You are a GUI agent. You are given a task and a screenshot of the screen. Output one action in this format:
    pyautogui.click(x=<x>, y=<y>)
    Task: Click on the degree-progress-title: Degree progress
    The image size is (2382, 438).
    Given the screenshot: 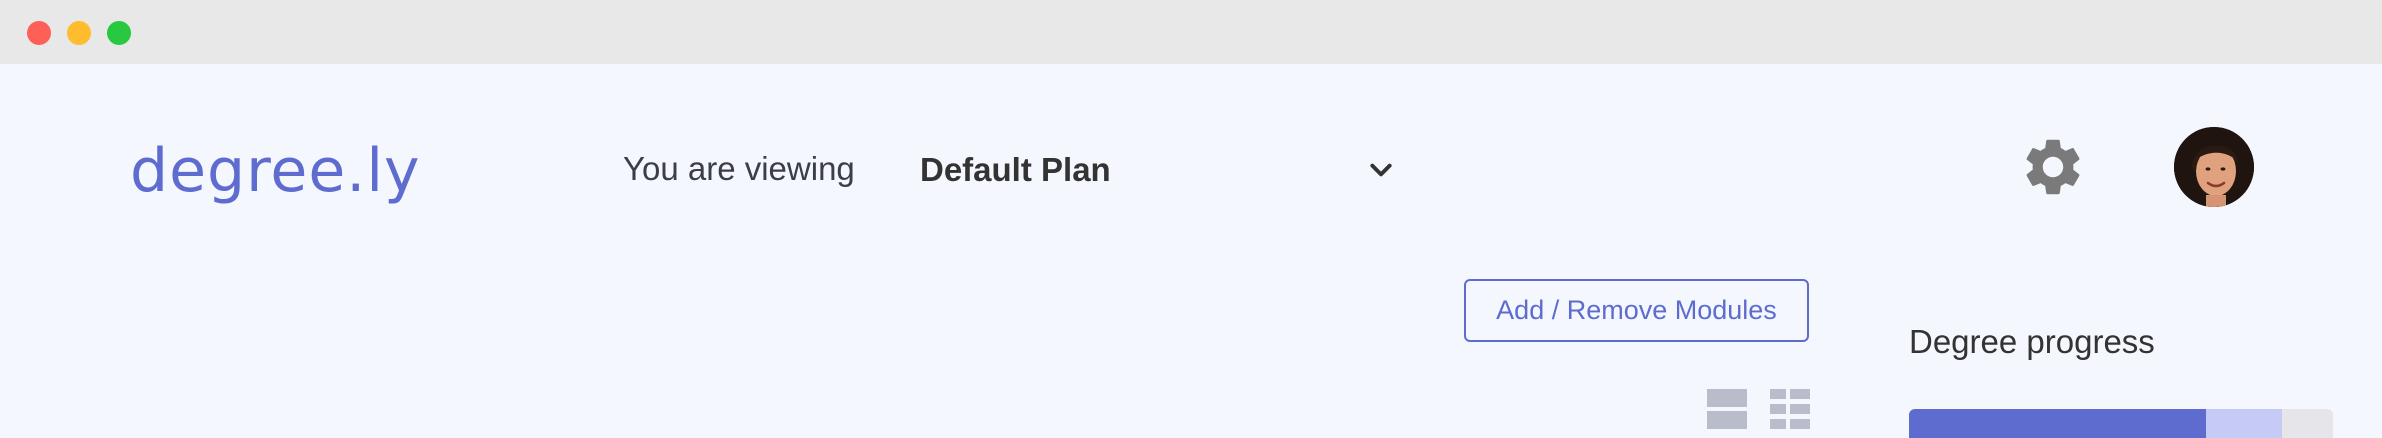 What is the action you would take?
    pyautogui.click(x=2032, y=341)
    